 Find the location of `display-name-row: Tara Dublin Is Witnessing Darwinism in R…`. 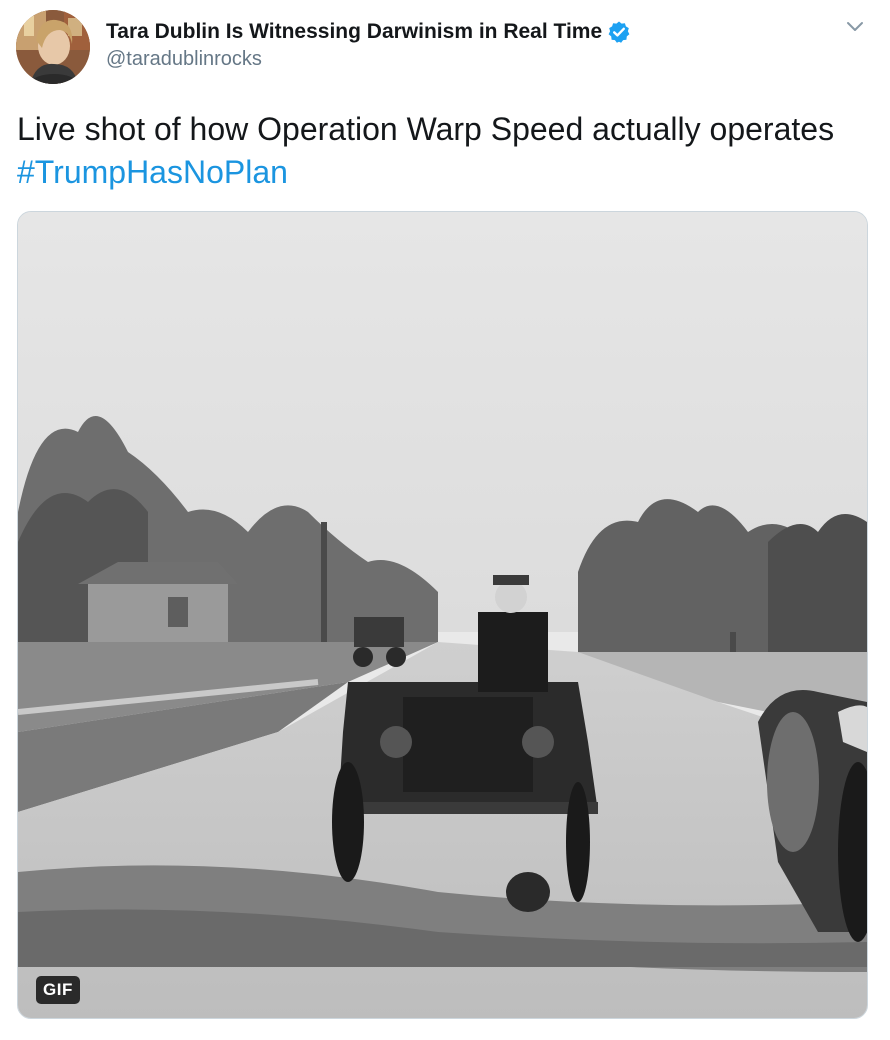

display-name-row: Tara Dublin Is Witnessing Darwinism in R… is located at coordinates (368, 32).